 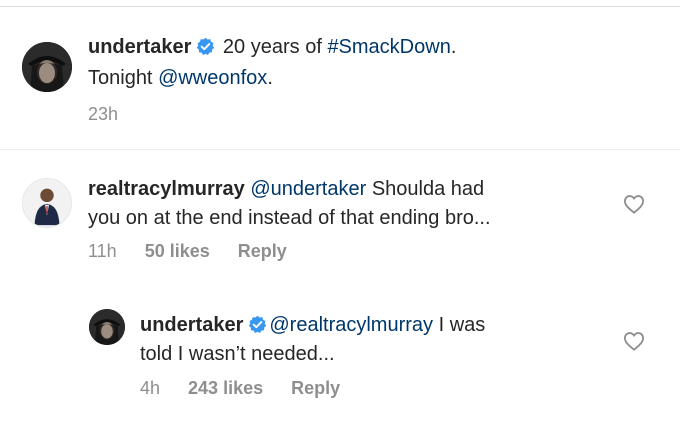 What do you see at coordinates (351, 325) in the screenshot?
I see `mention-link: @realtracylmurray` at bounding box center [351, 325].